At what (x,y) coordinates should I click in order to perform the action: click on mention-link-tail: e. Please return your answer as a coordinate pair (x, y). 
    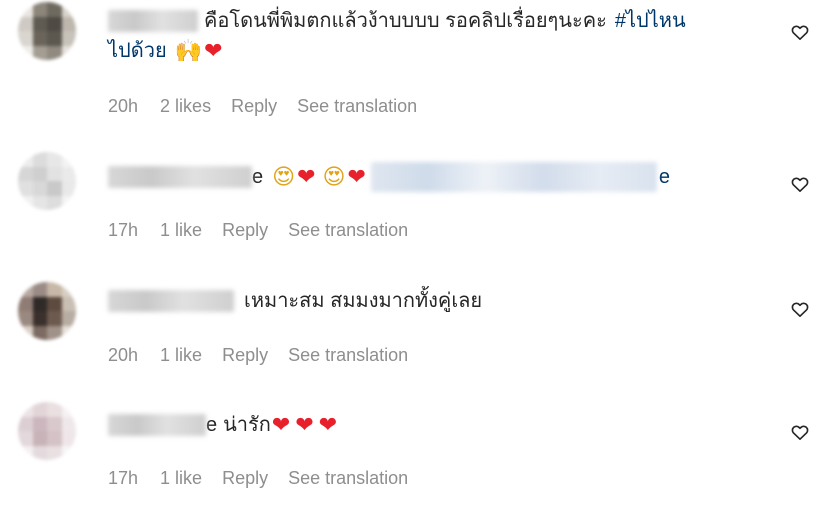
    Looking at the image, I should click on (664, 177).